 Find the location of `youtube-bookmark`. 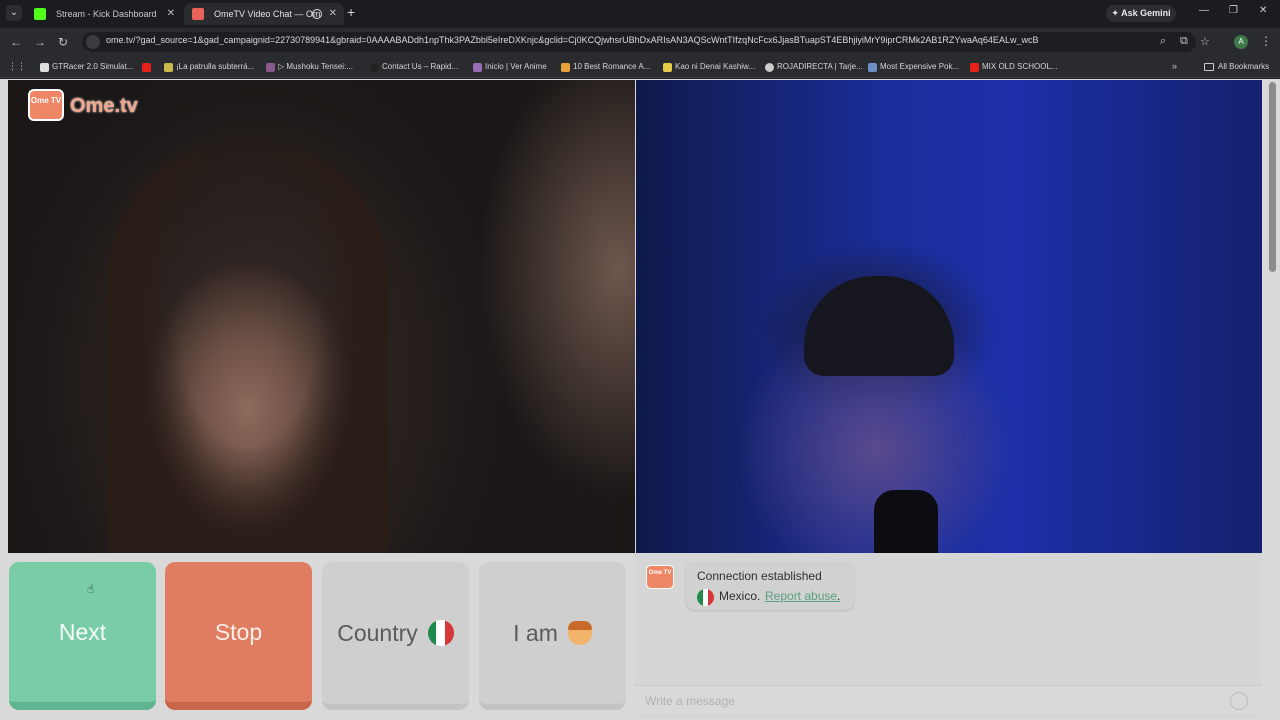

youtube-bookmark is located at coordinates (148, 67).